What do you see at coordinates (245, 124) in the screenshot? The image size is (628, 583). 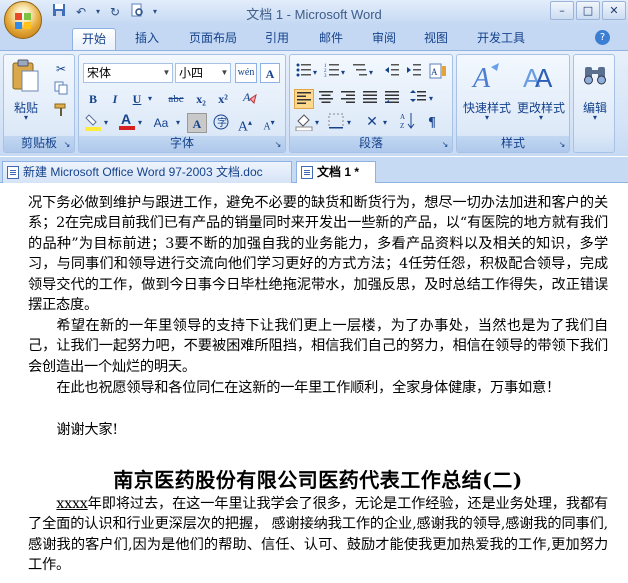 I see `grow-font-icon: A▴` at bounding box center [245, 124].